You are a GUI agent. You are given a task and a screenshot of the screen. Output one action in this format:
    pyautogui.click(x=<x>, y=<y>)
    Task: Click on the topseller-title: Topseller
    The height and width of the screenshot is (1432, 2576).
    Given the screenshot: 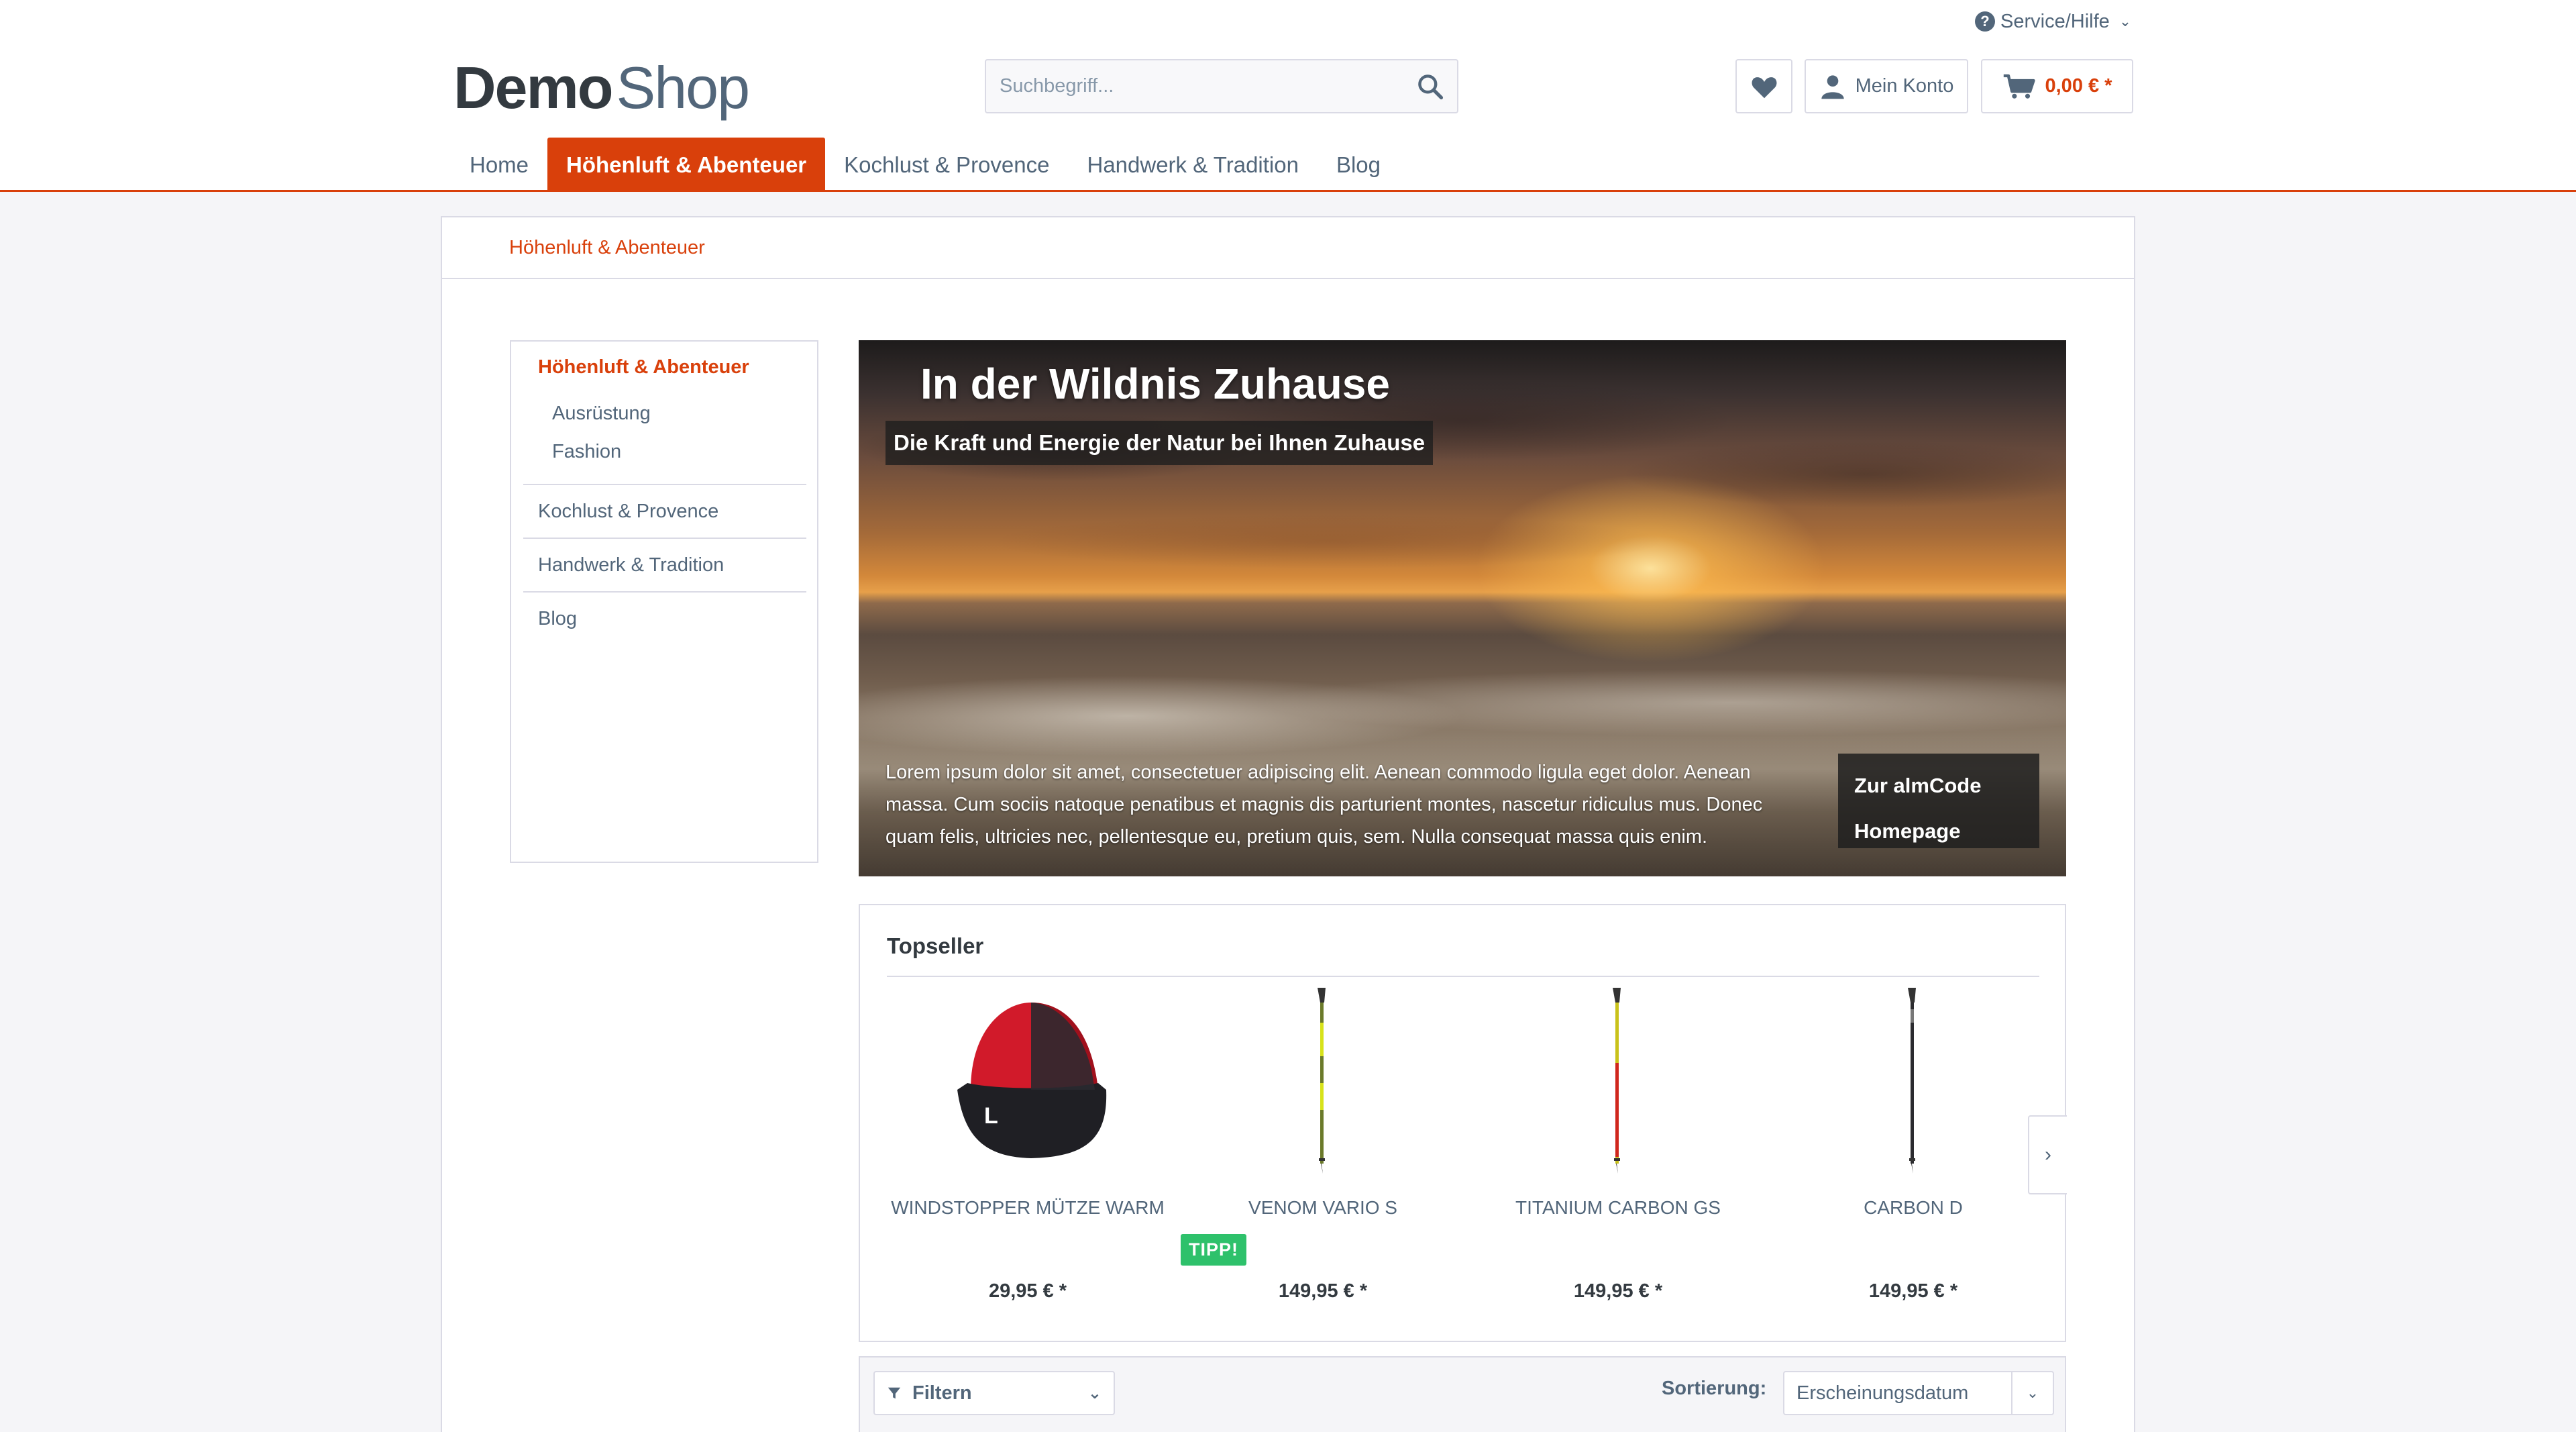 What is the action you would take?
    pyautogui.click(x=935, y=946)
    